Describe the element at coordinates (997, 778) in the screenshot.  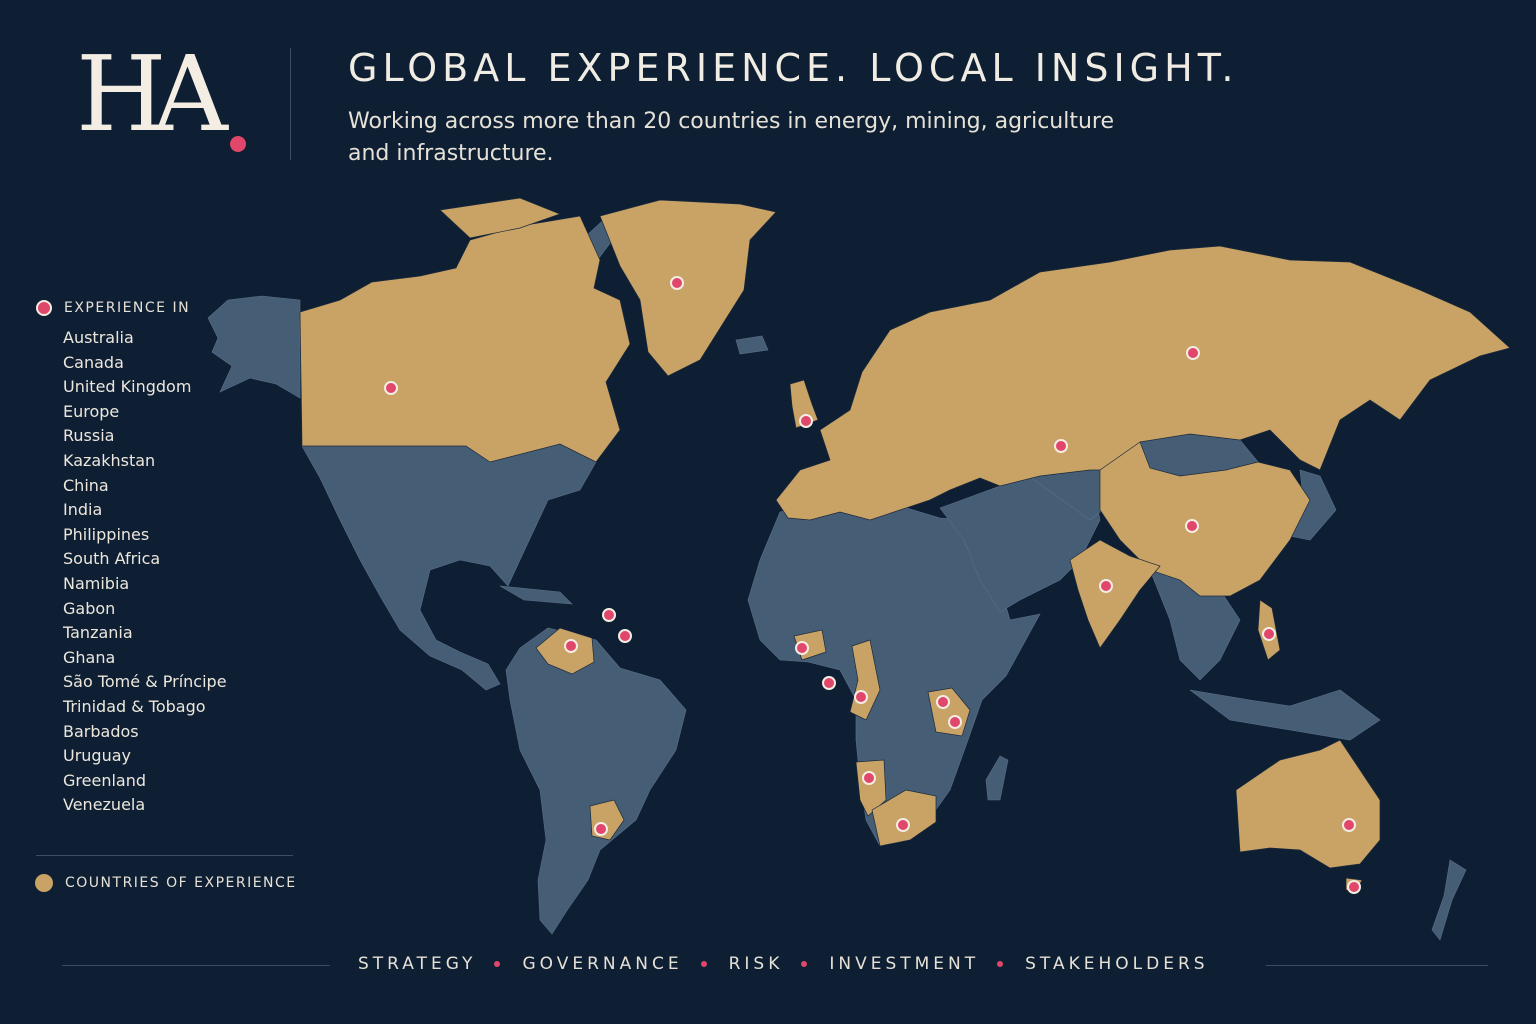
I see `land-madagascar` at that location.